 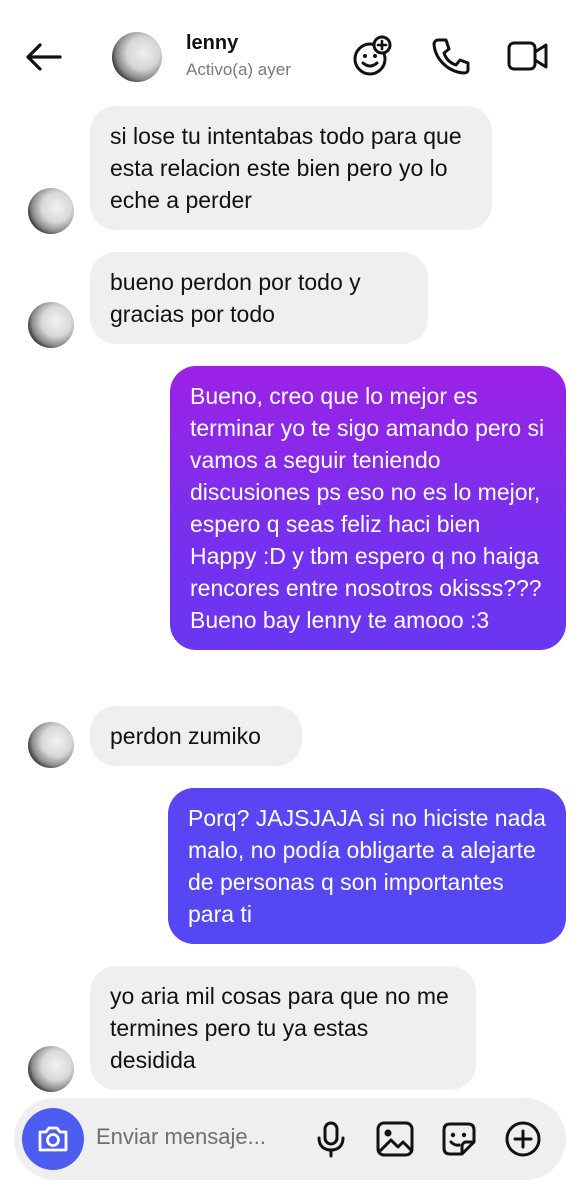 What do you see at coordinates (137, 57) in the screenshot?
I see `contact-avatar` at bounding box center [137, 57].